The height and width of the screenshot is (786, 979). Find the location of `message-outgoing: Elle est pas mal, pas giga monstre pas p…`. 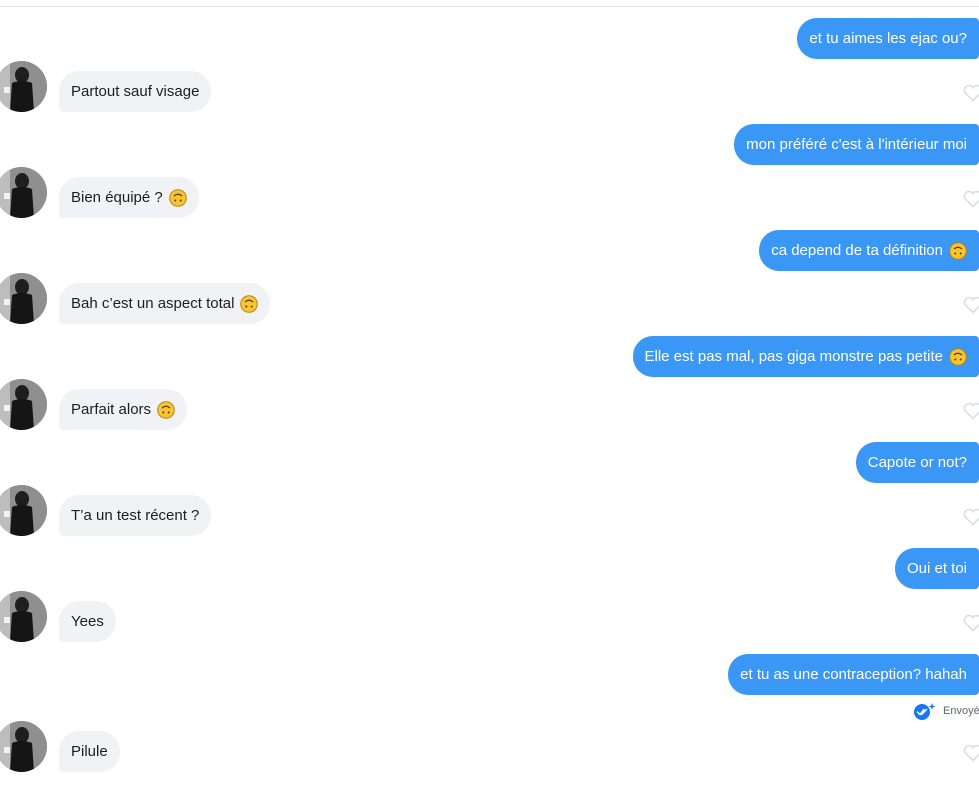

message-outgoing: Elle est pas mal, pas giga monstre pas p… is located at coordinates (805, 356).